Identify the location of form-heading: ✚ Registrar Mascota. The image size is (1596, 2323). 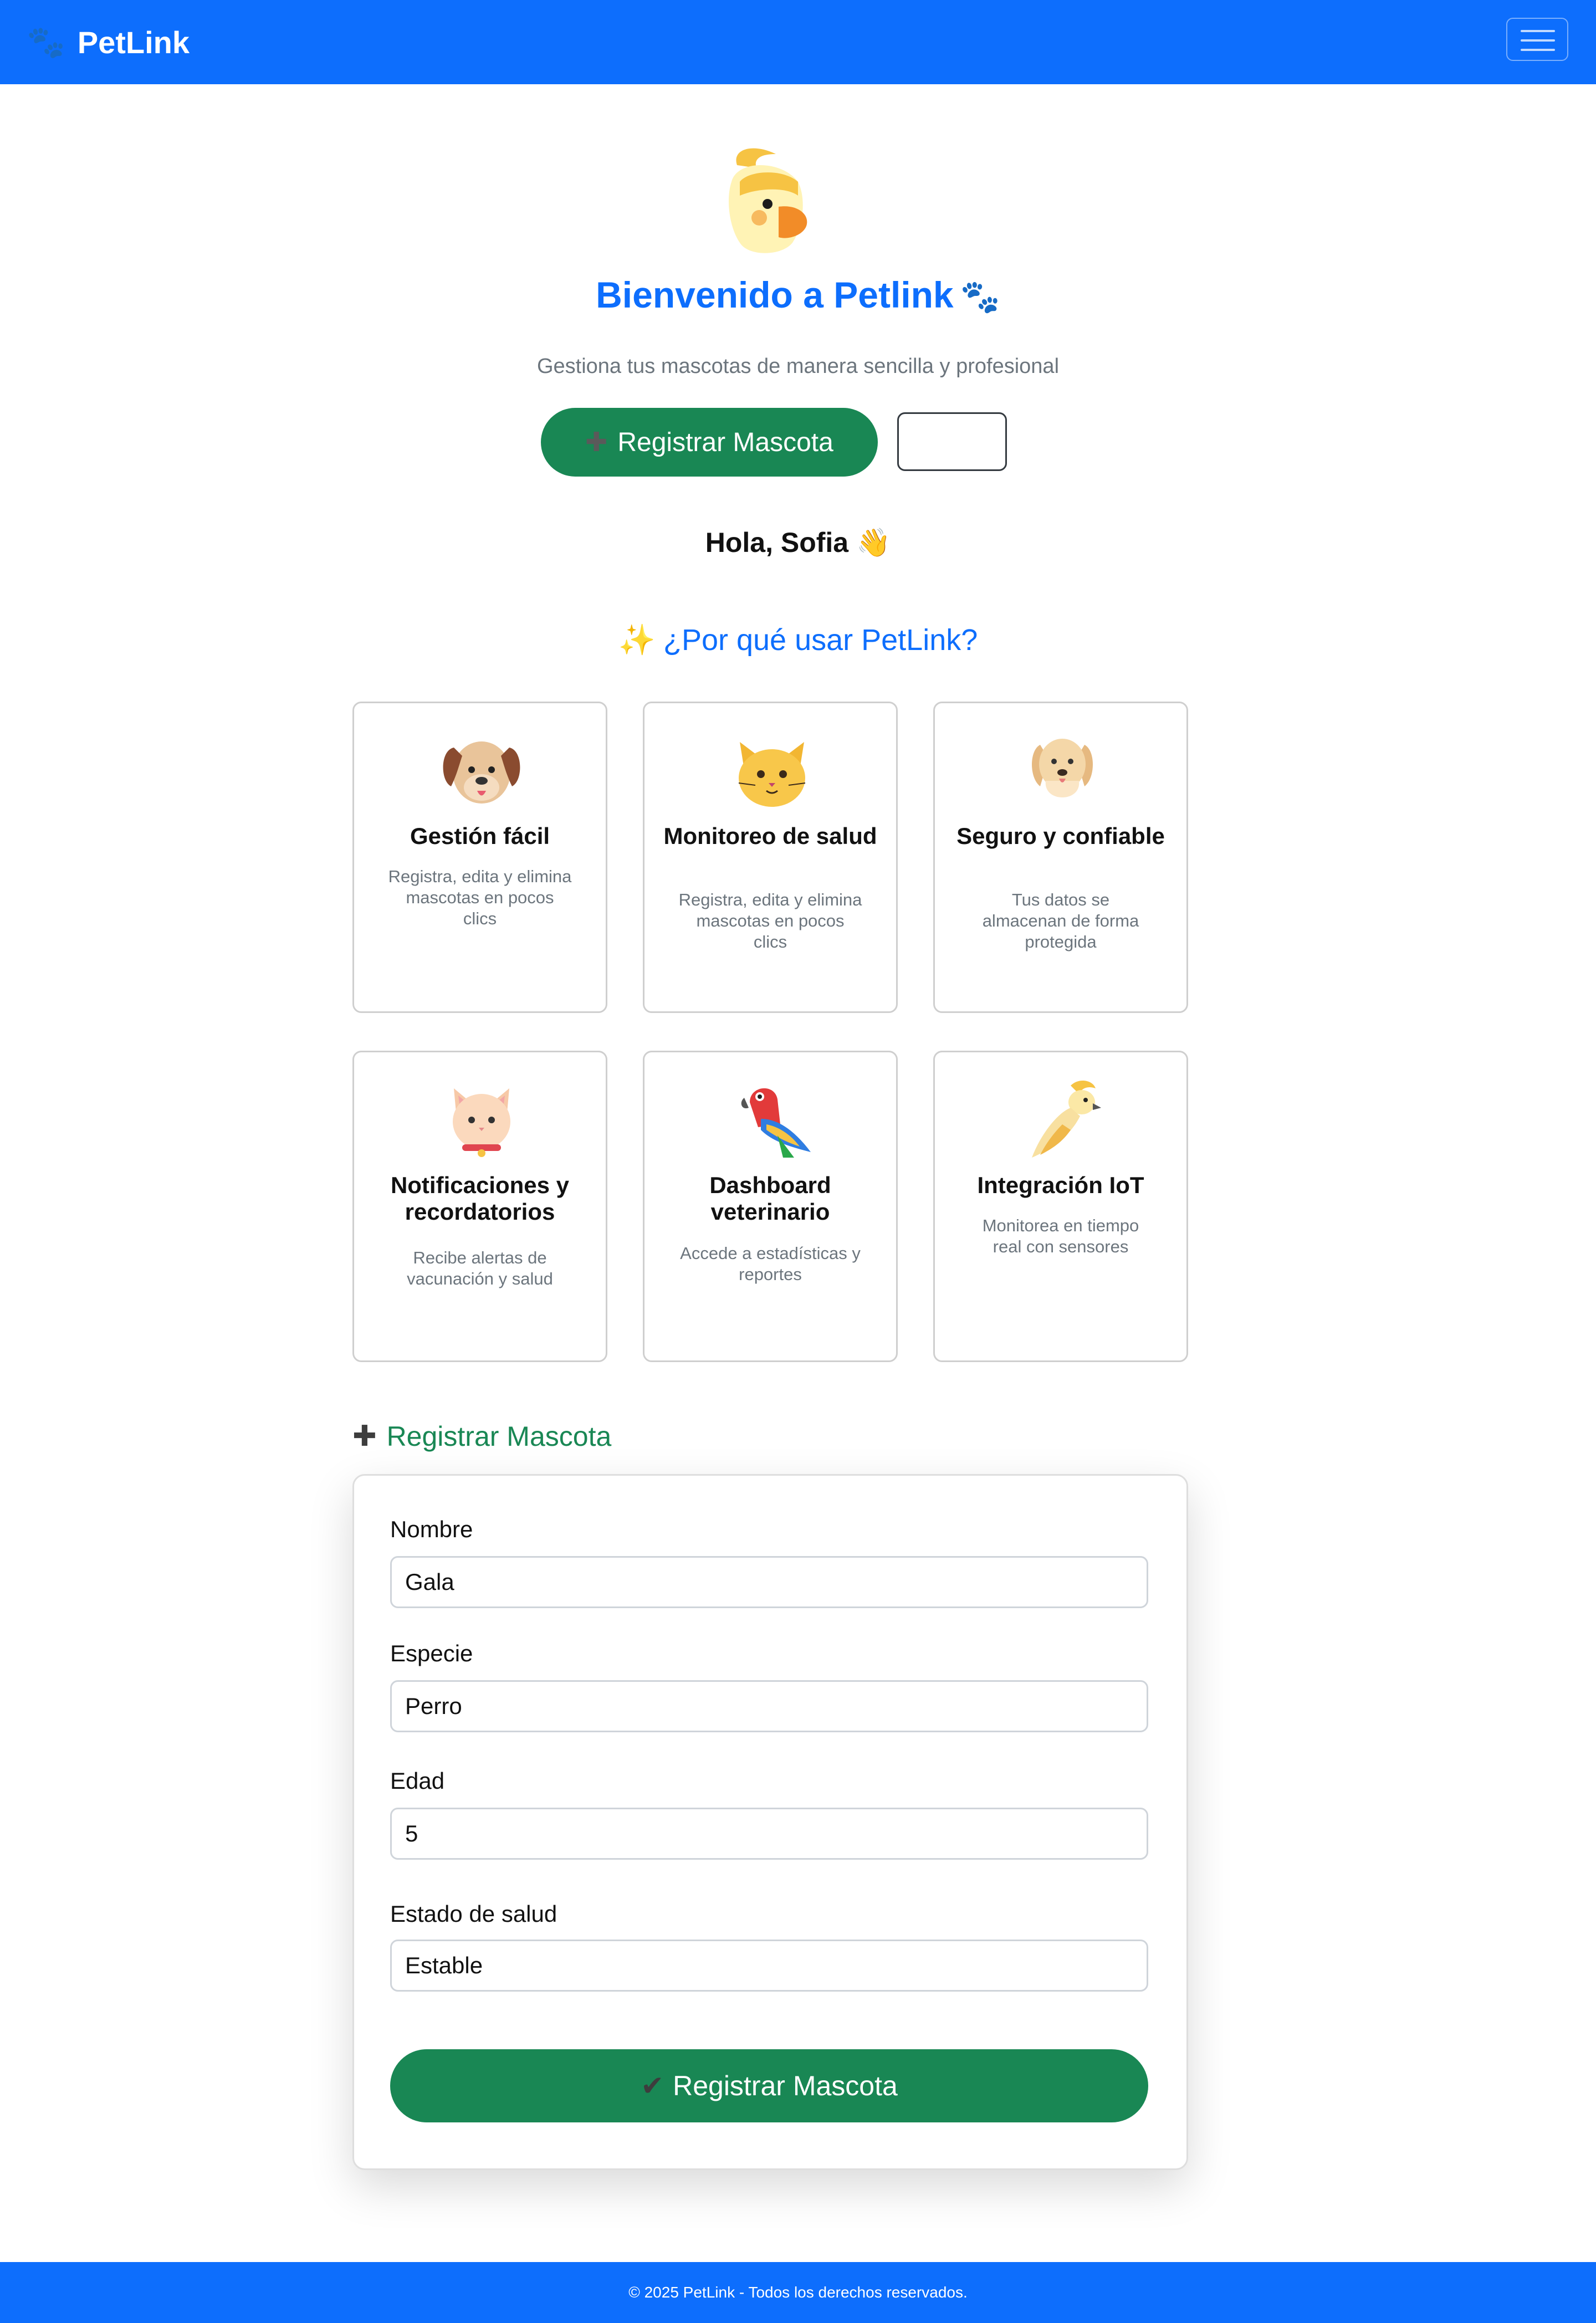
(481, 1437).